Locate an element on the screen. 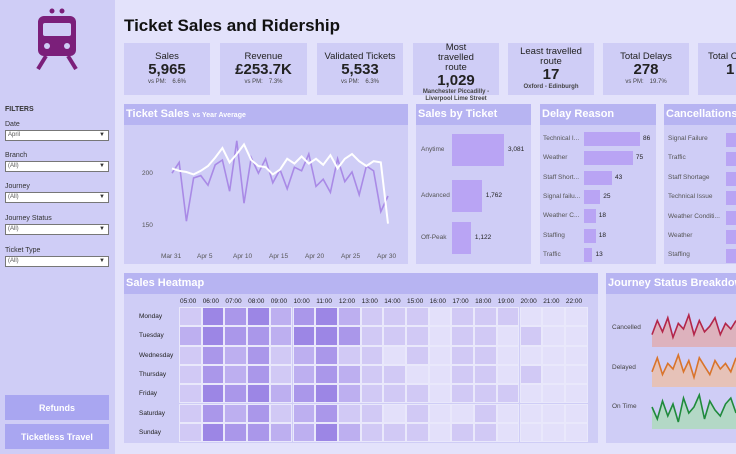  kpi-sub-label: vs PM: is located at coordinates (253, 82).